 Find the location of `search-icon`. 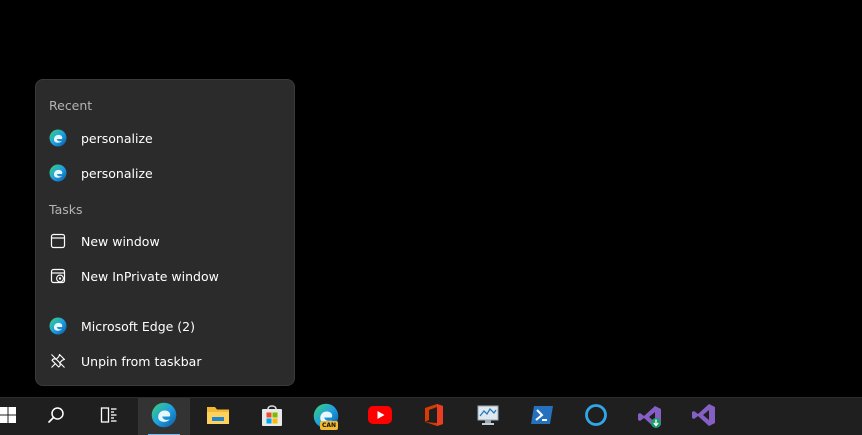

search-icon is located at coordinates (56, 417).